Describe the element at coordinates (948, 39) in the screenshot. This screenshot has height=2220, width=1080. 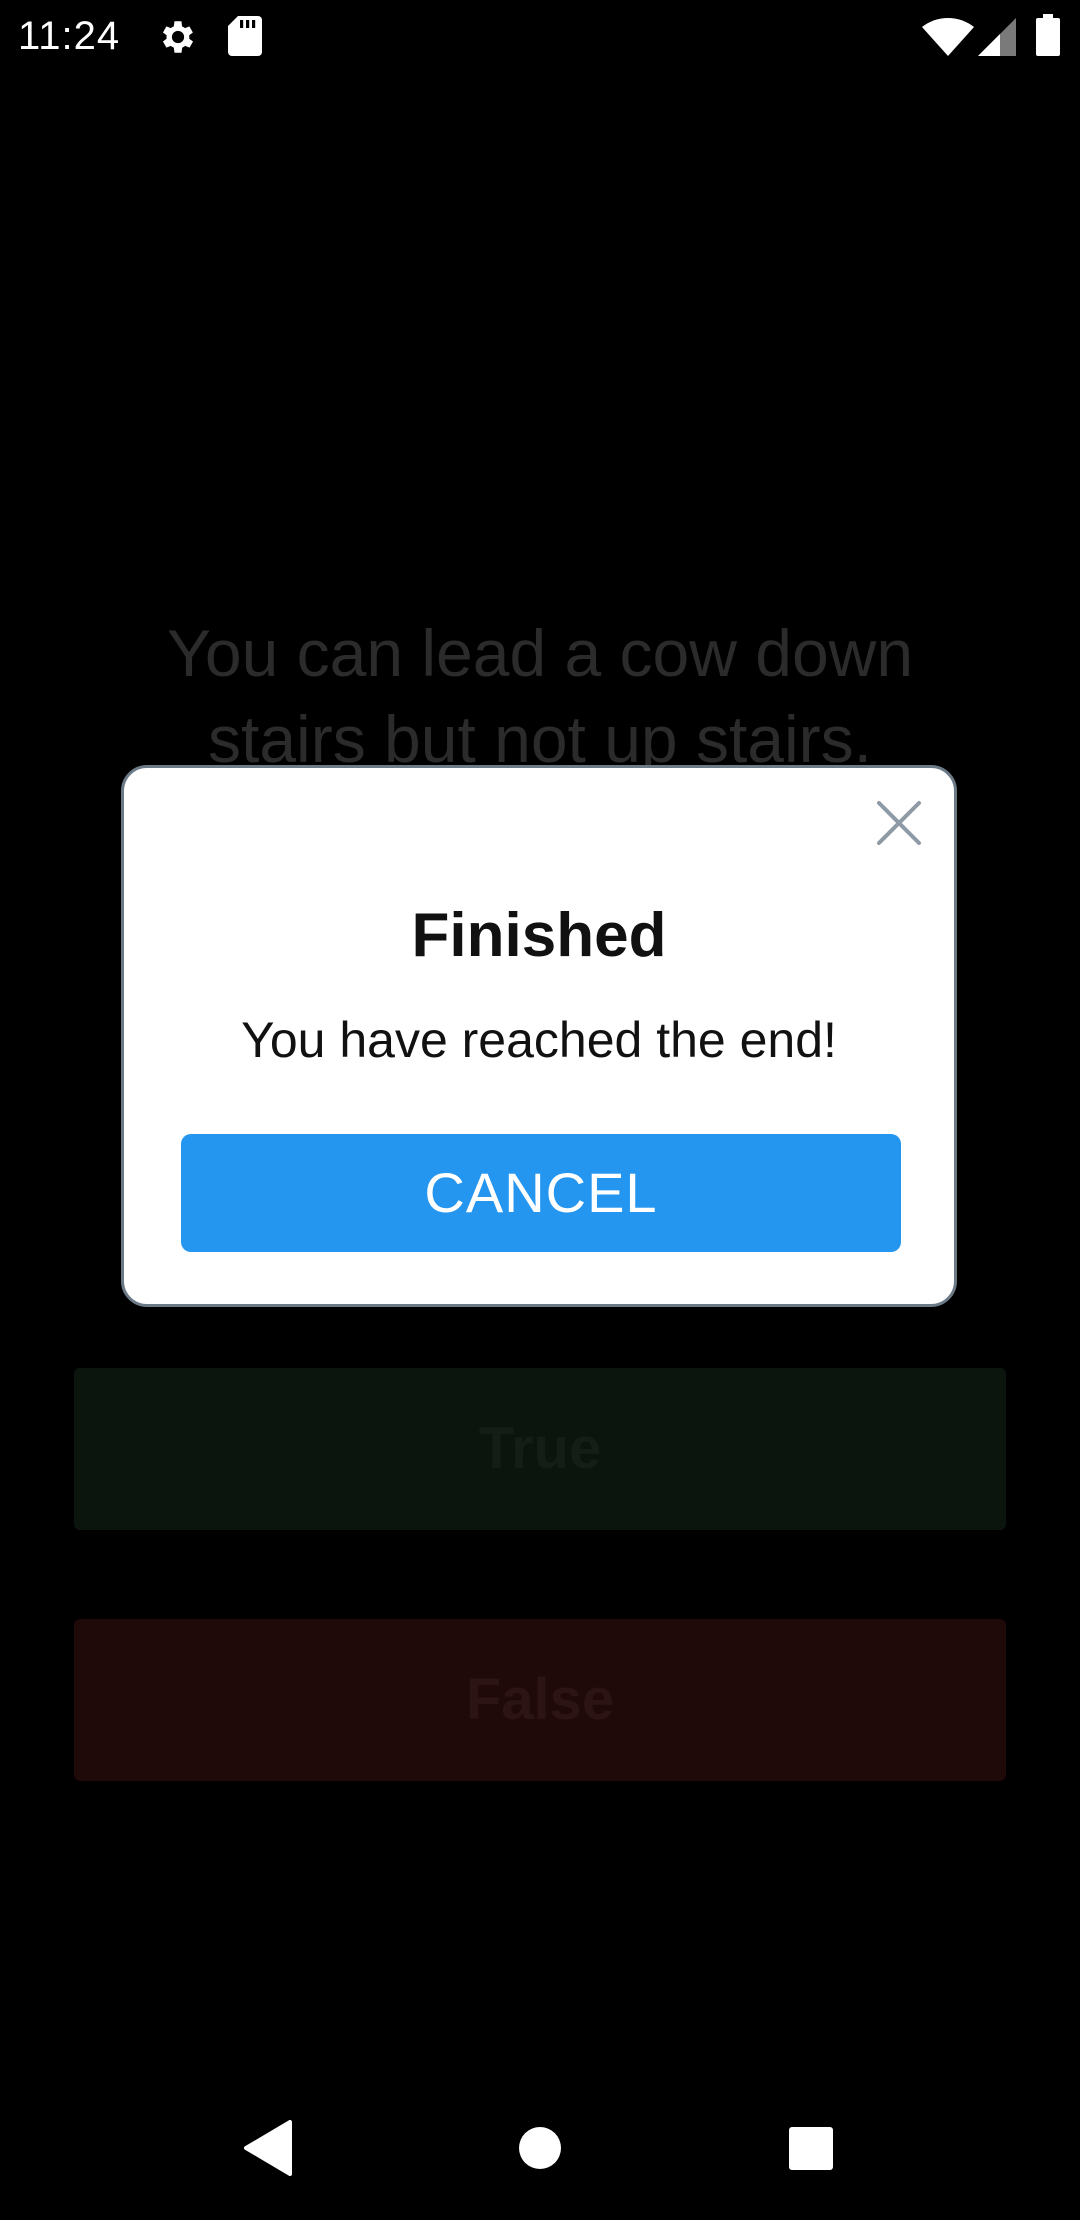
I see `wifi-icon` at that location.